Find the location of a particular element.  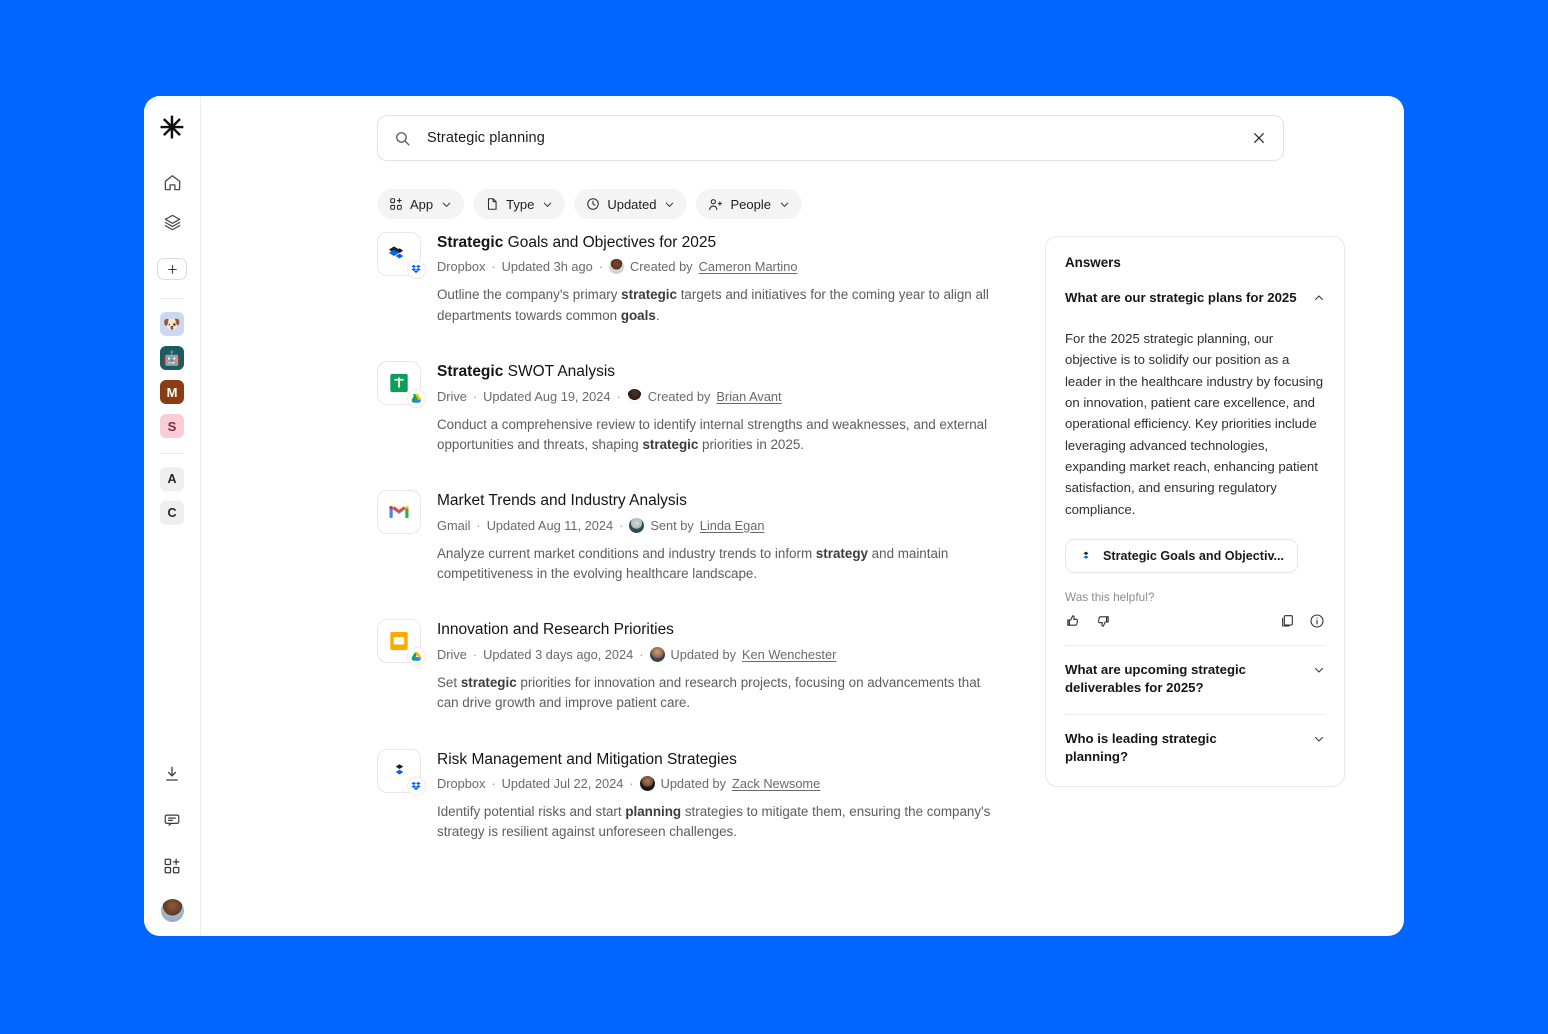

sidebar-item-home is located at coordinates (172, 182).